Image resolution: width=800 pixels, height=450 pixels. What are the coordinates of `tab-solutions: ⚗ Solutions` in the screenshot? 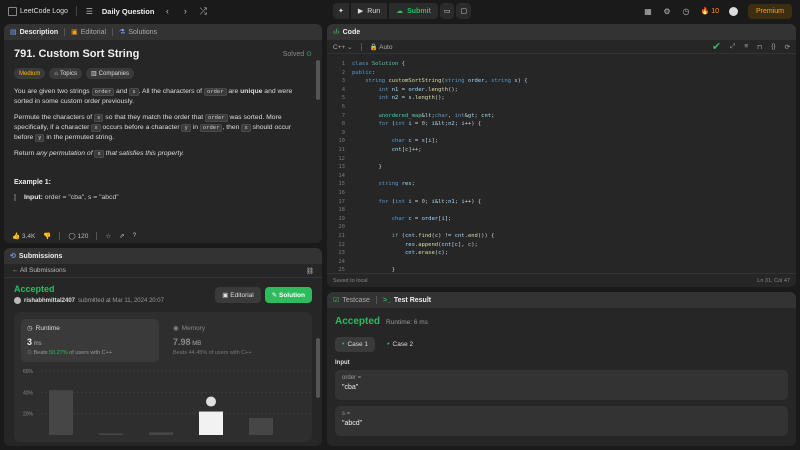 It's located at (138, 32).